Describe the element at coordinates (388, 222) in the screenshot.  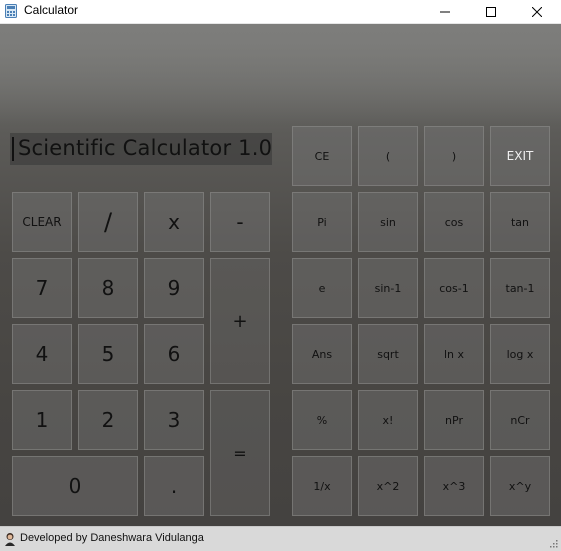
I see `sin-button: sin` at that location.